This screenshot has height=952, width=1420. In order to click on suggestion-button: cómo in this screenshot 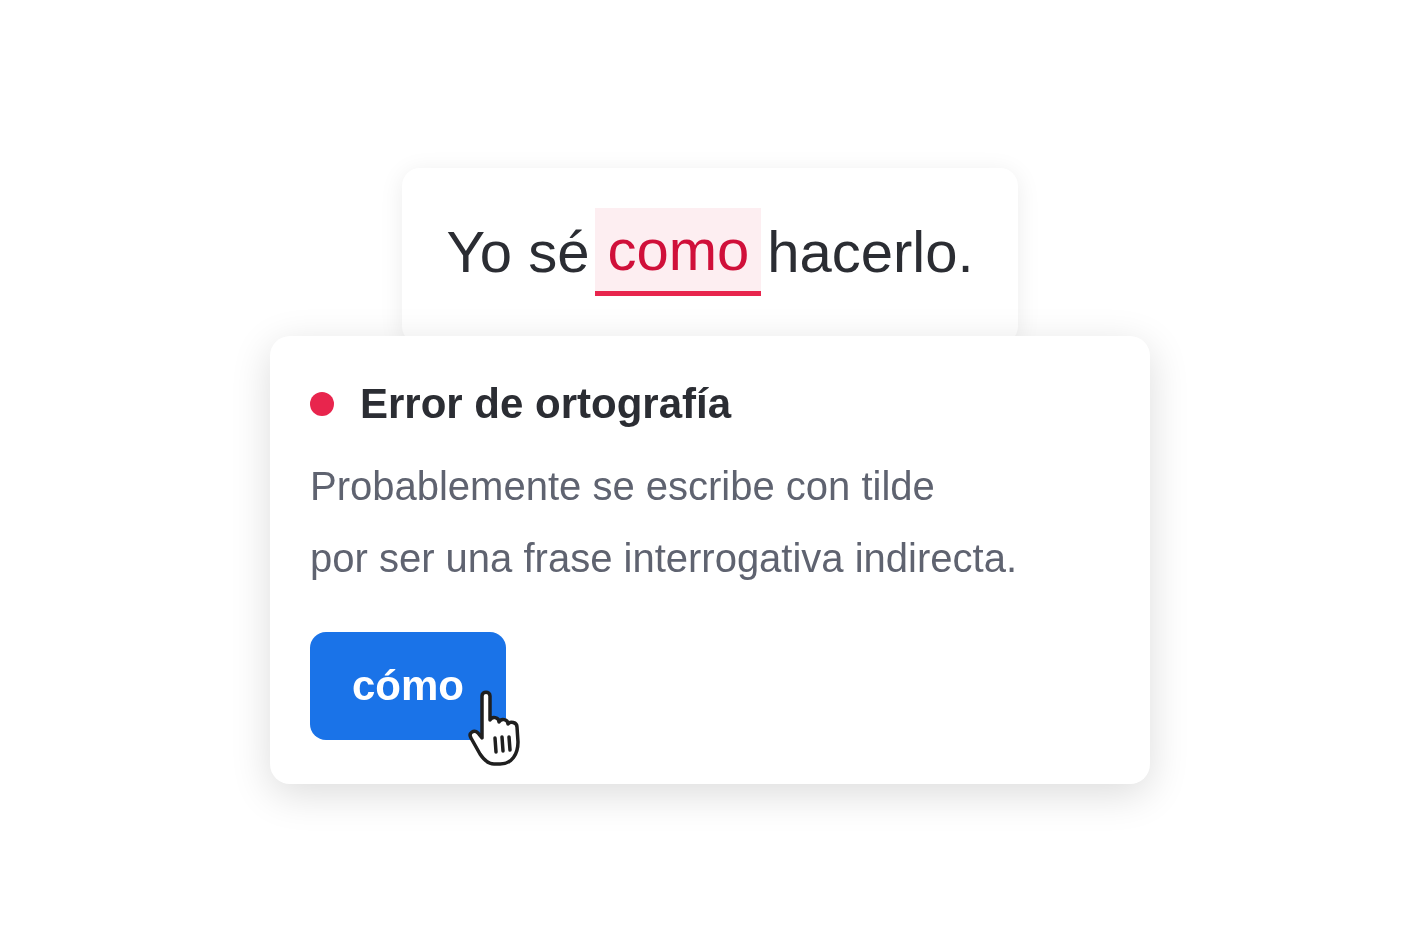, I will do `click(408, 686)`.